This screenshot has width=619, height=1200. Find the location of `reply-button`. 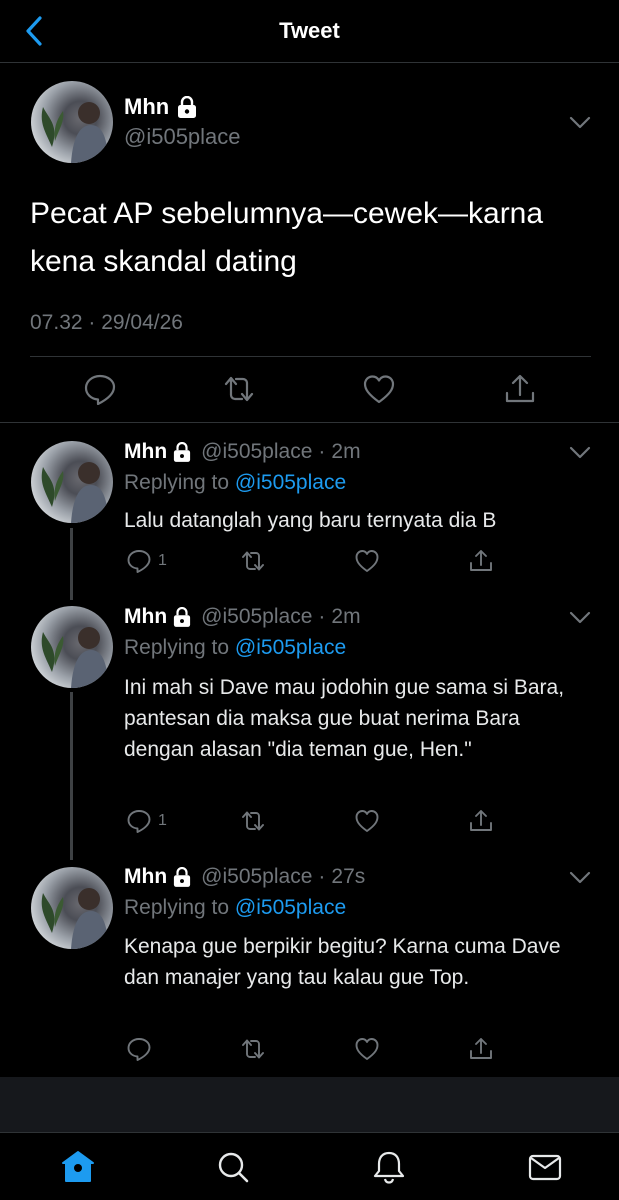

reply-button is located at coordinates (142, 1049).